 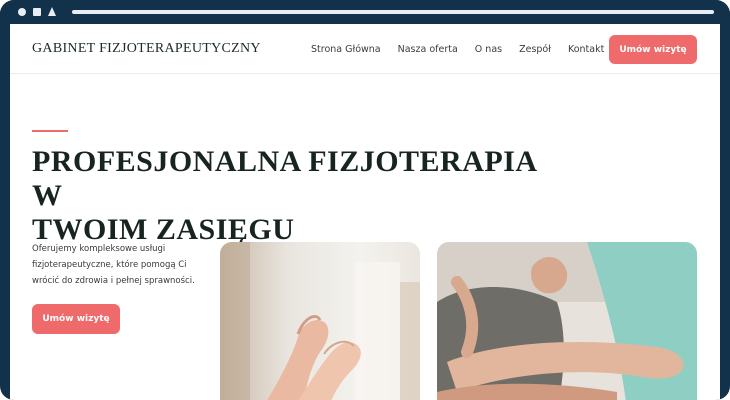 I want to click on nav-link-home: Strona Główna, so click(x=346, y=49).